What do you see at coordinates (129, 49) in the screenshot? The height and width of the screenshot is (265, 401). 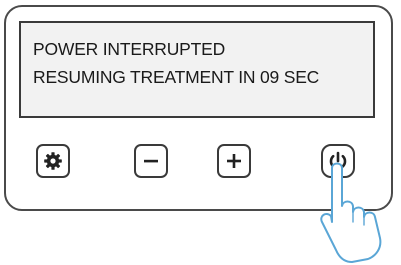 I see `display-line-1: POWER INTERRUPTED` at bounding box center [129, 49].